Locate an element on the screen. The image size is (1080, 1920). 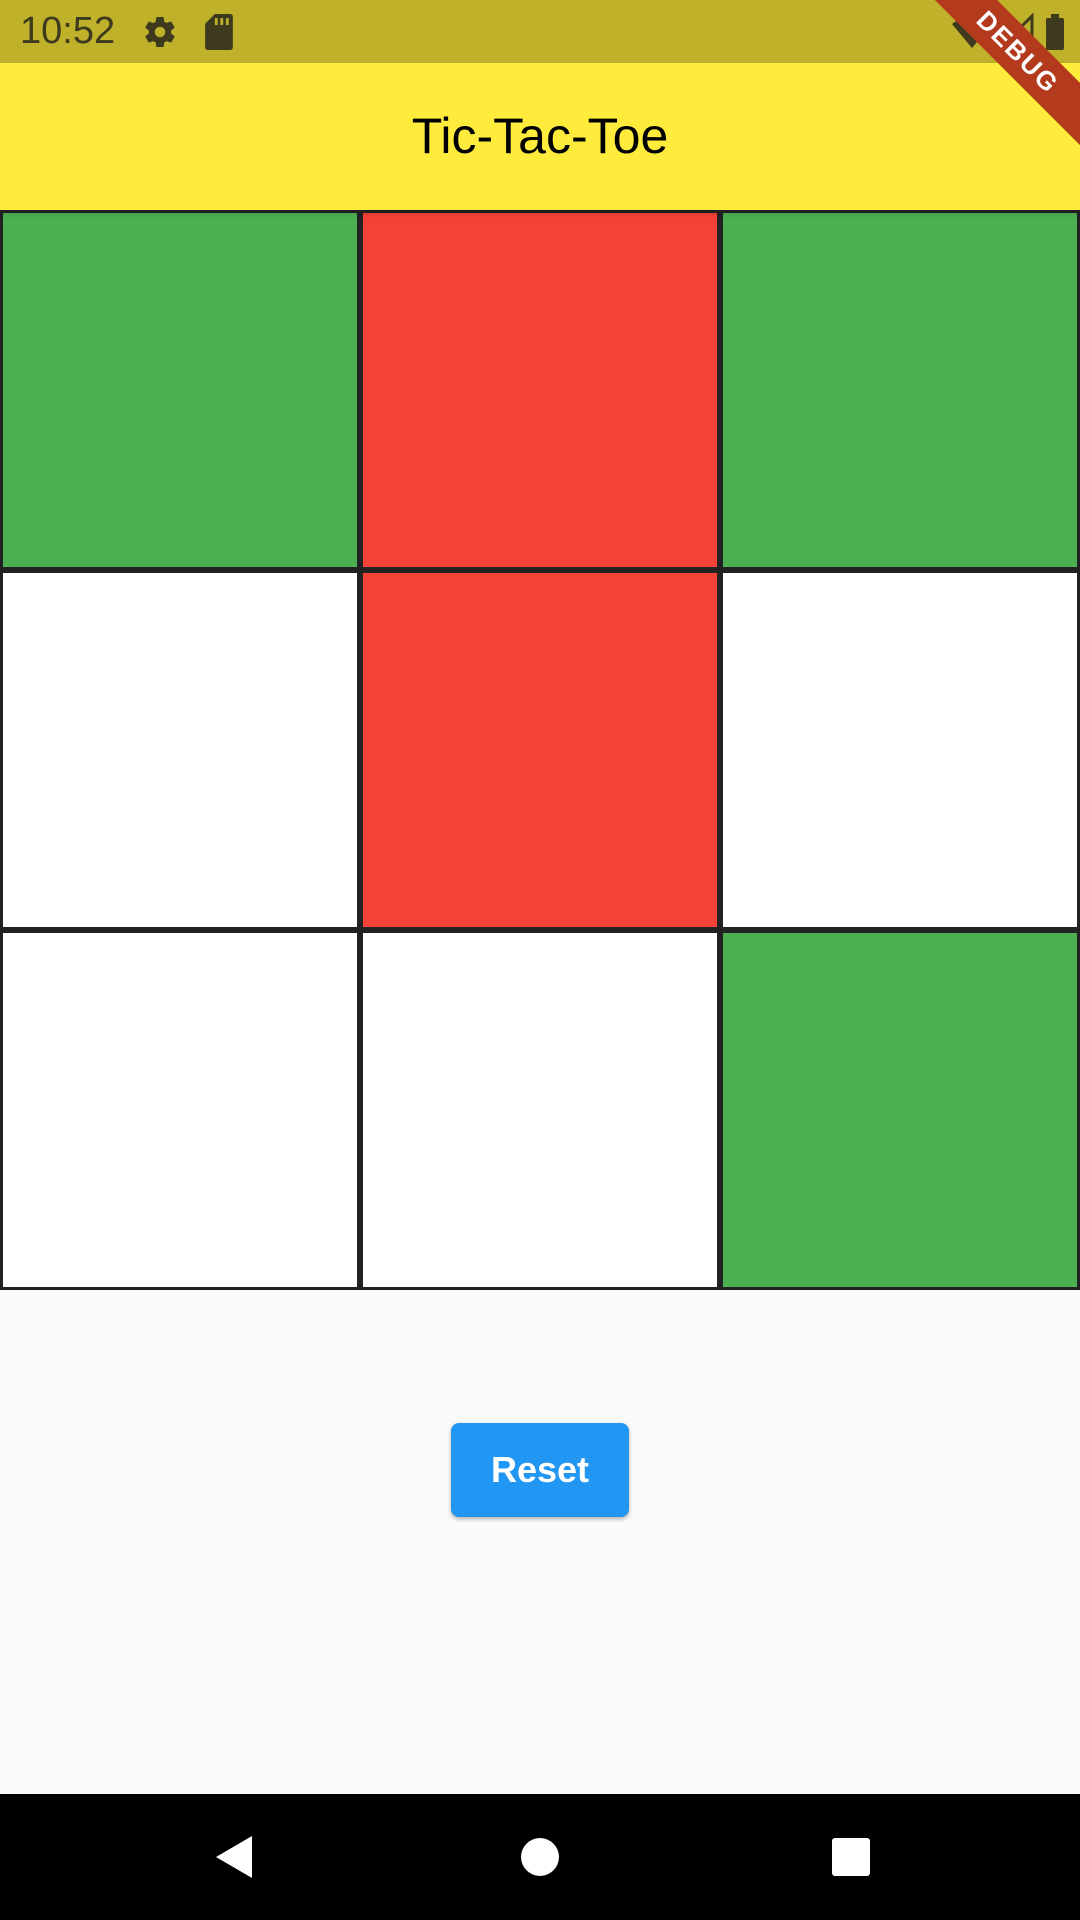
home-icon is located at coordinates (540, 1857).